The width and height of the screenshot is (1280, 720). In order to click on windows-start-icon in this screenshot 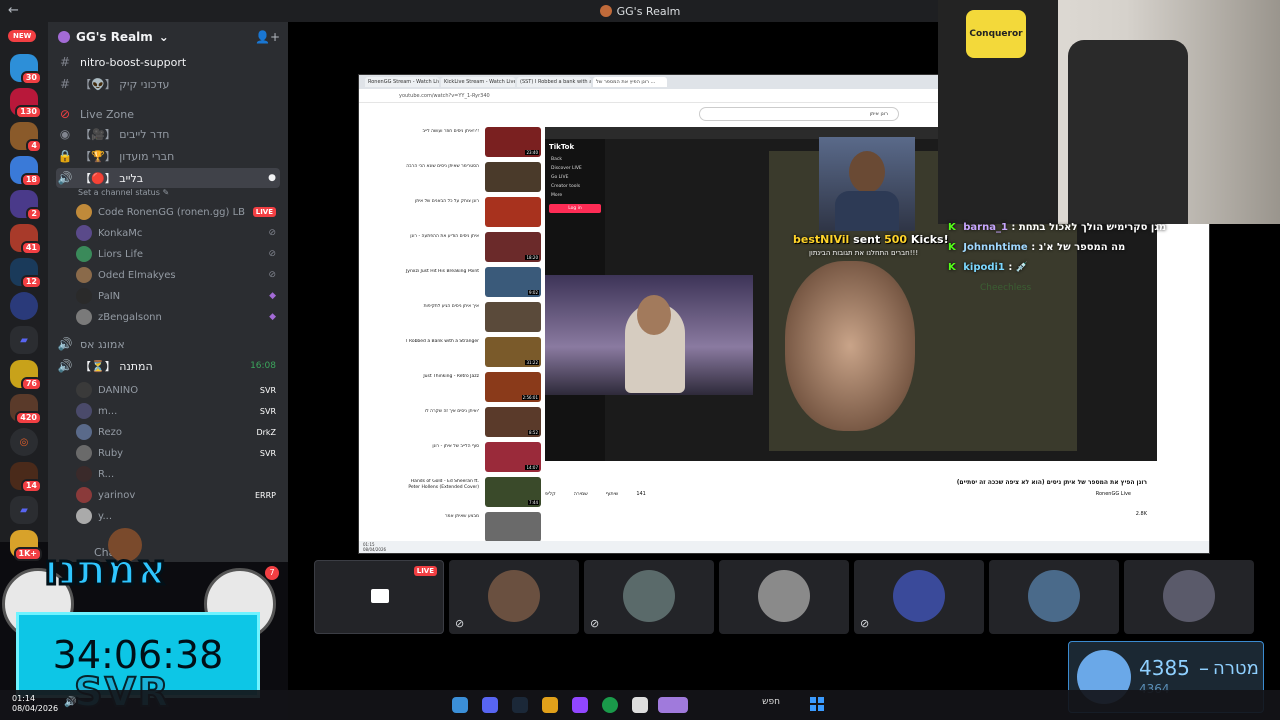, I will do `click(817, 704)`.